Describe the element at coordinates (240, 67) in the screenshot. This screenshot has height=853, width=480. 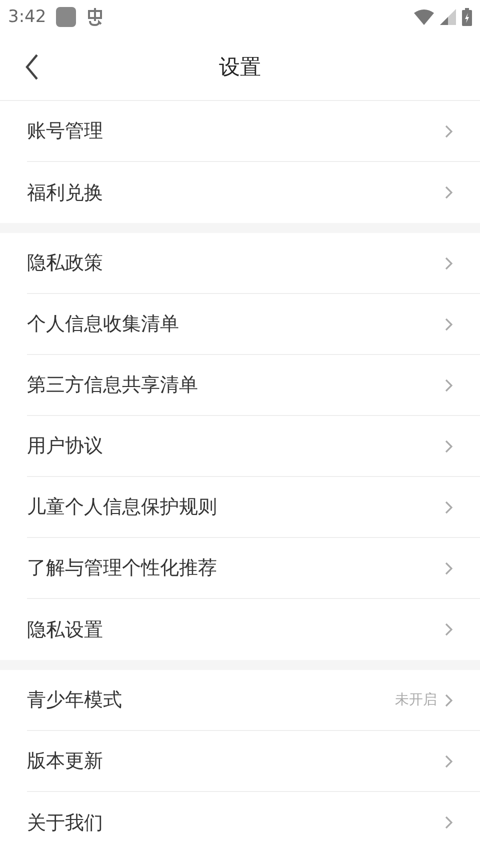
I see `page-title: 设置` at that location.